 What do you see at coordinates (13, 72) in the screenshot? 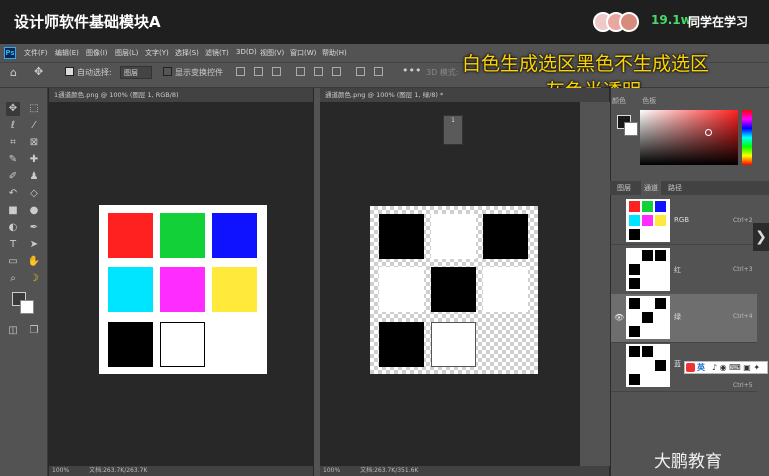
I see `home-icon: ⌂` at bounding box center [13, 72].